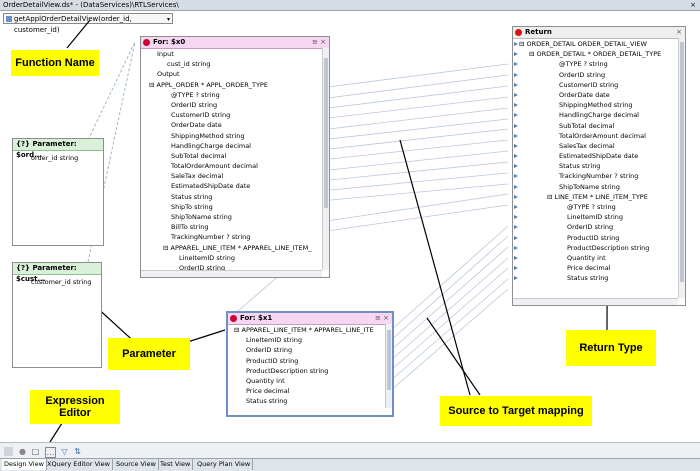 The width and height of the screenshot is (700, 471). What do you see at coordinates (22, 451) in the screenshot?
I see `stop-icon: ●` at bounding box center [22, 451].